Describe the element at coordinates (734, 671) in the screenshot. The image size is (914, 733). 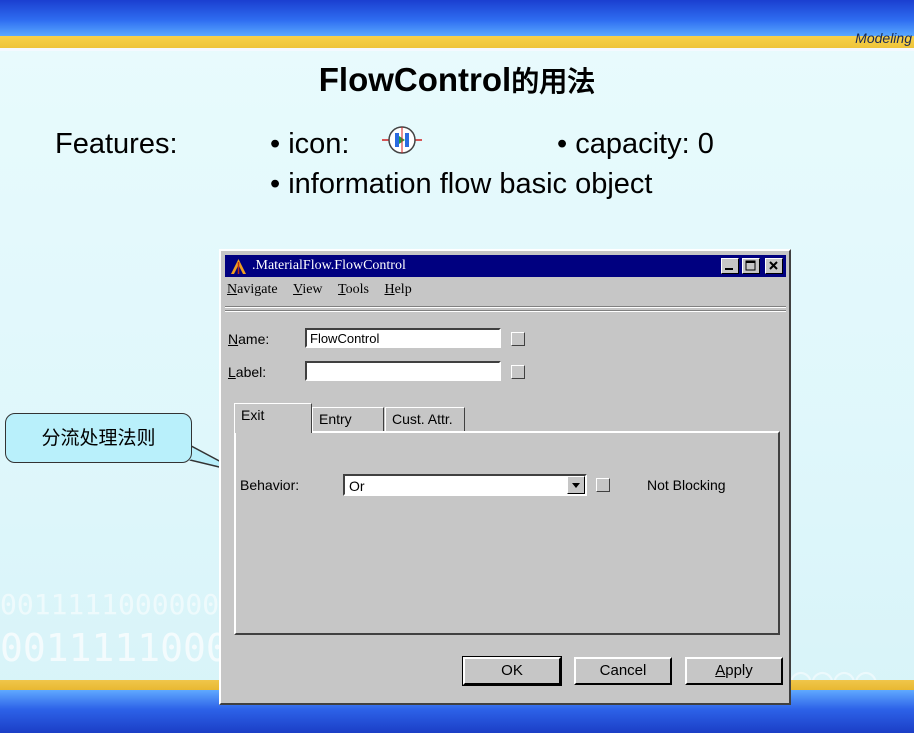
I see `apply-button: Apply` at that location.